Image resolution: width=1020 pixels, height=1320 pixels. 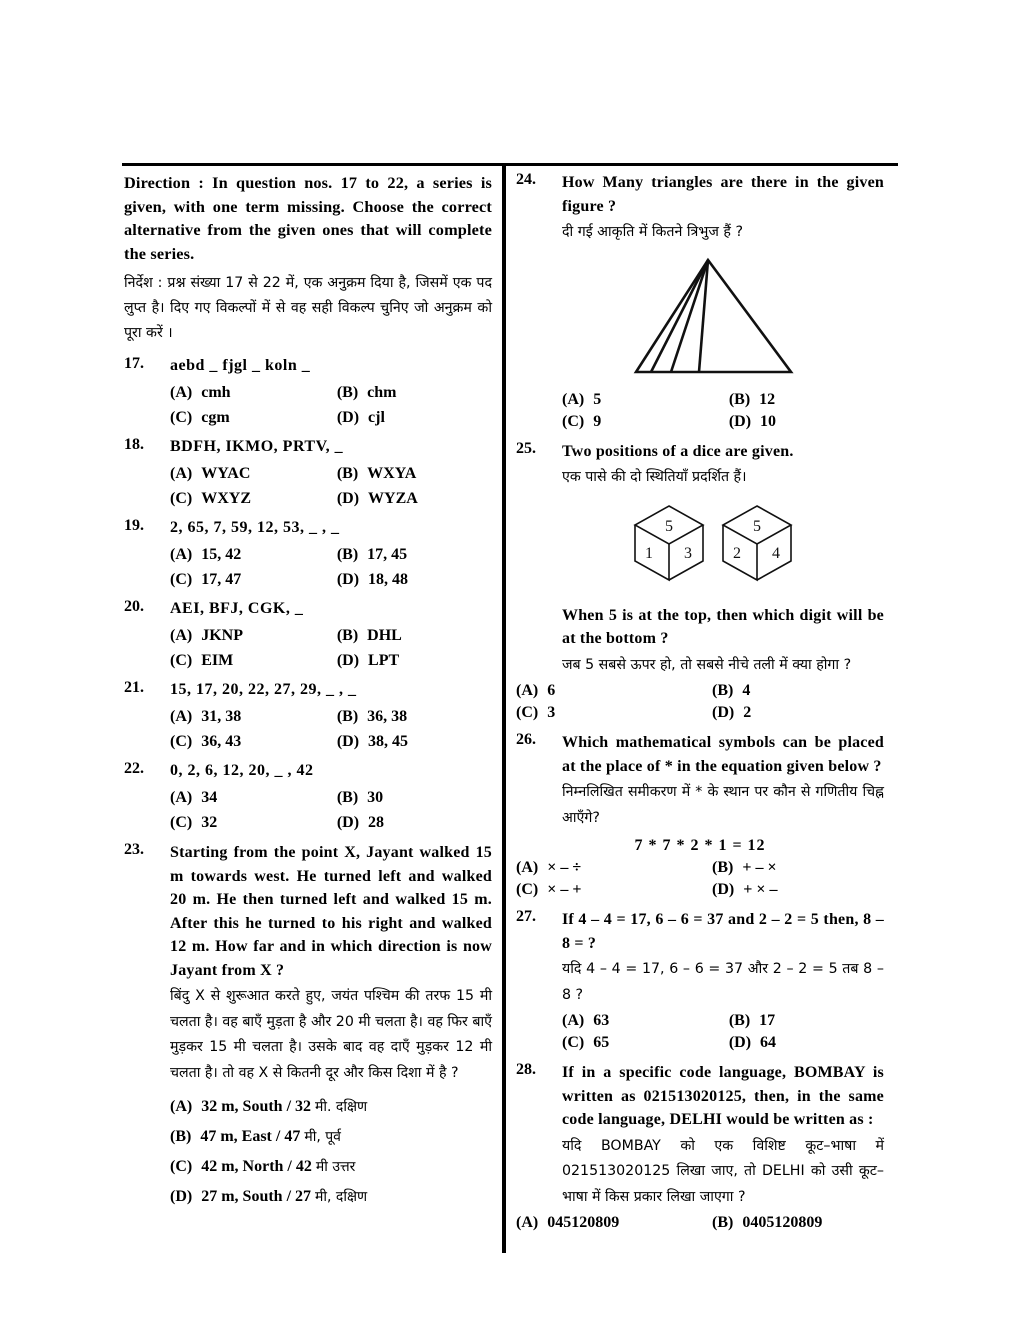 What do you see at coordinates (242, 770) in the screenshot?
I see `question-stem: 0, 2, 6, 12, 20, _ , 42` at bounding box center [242, 770].